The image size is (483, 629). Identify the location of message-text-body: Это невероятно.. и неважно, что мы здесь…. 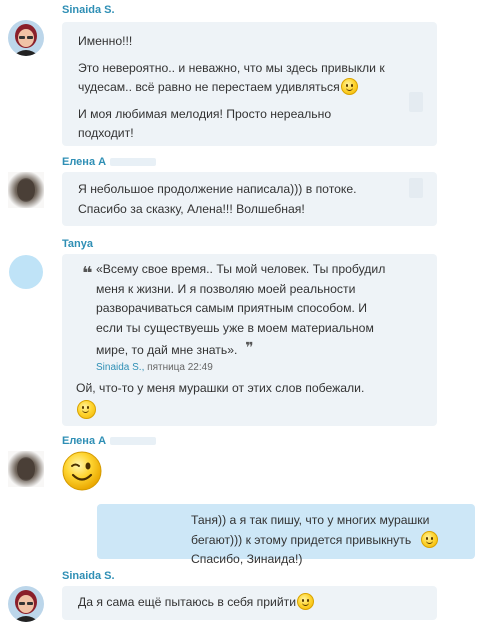
(231, 77).